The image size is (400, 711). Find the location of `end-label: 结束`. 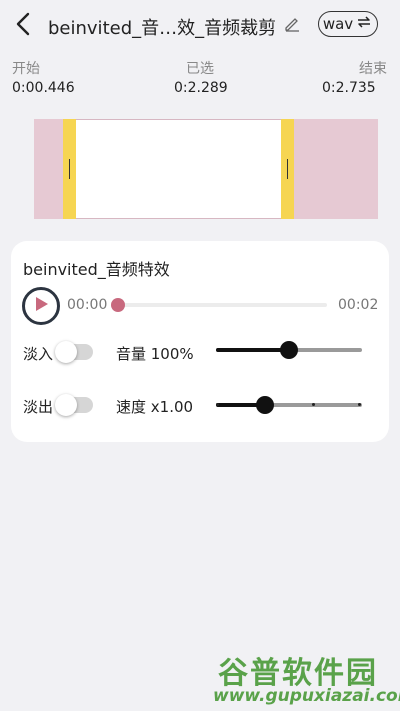

end-label: 结束 is located at coordinates (373, 69).